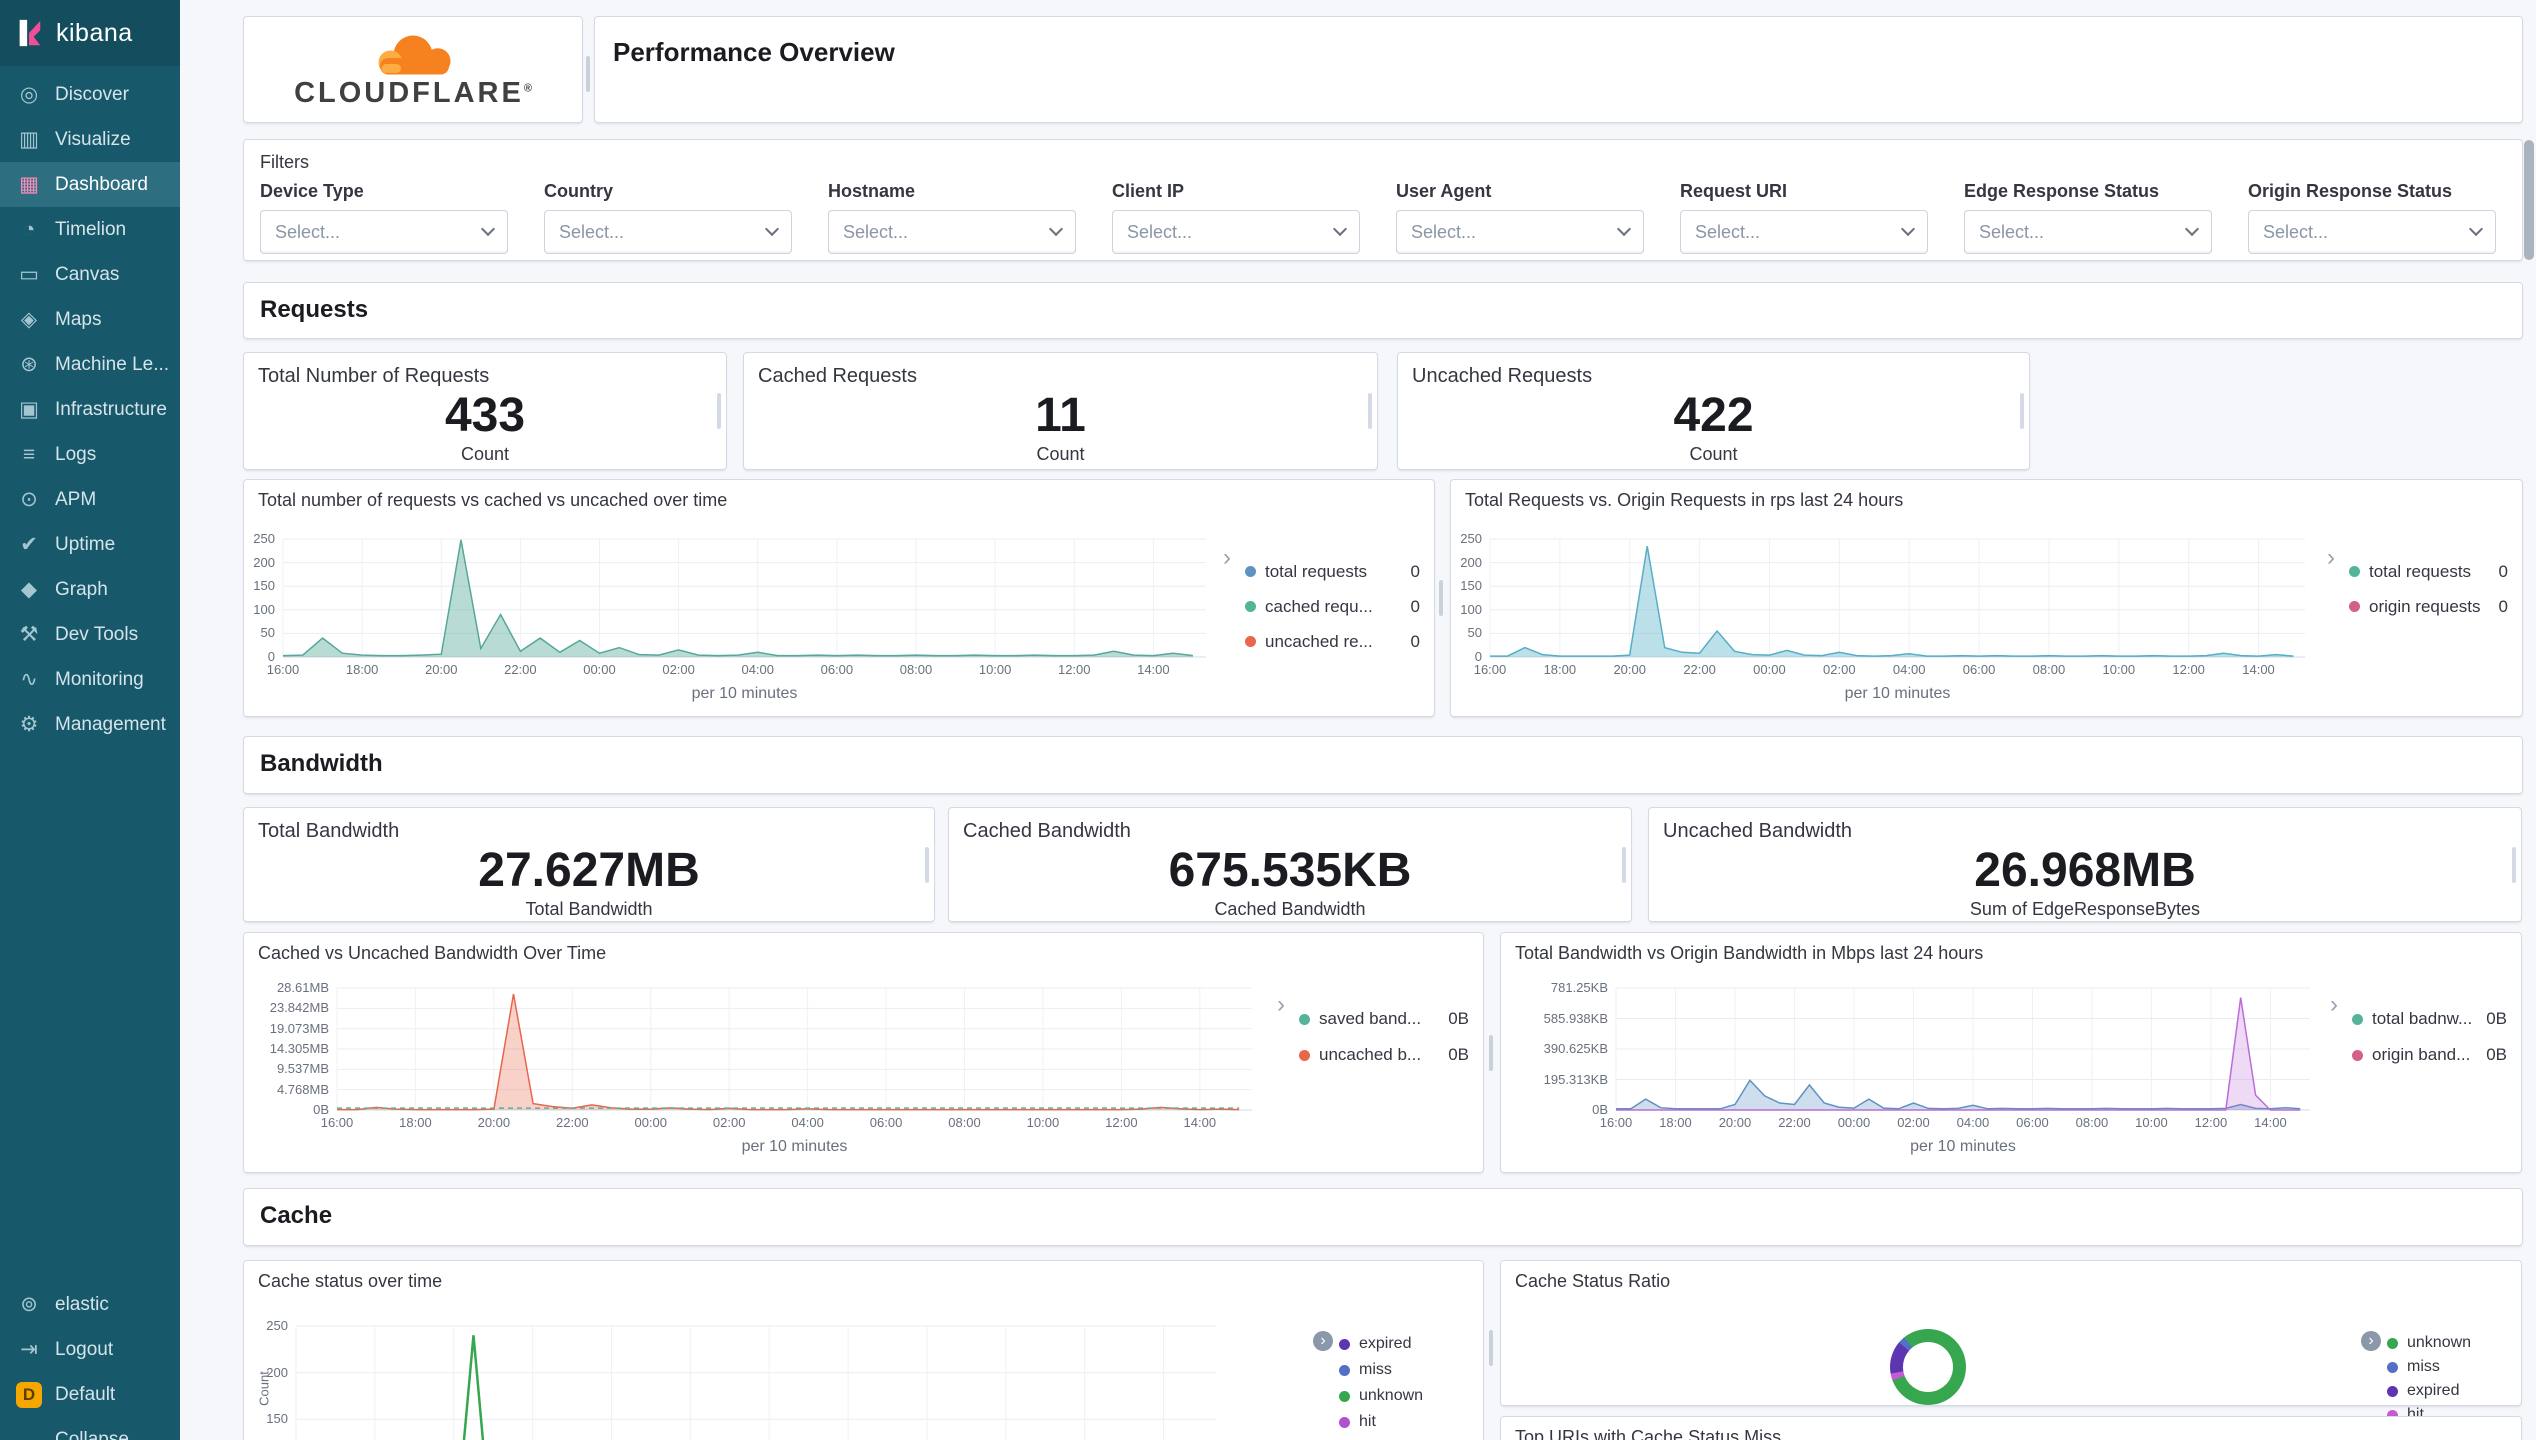  I want to click on x-axis-tick-label: 14:00, so click(2270, 1122).